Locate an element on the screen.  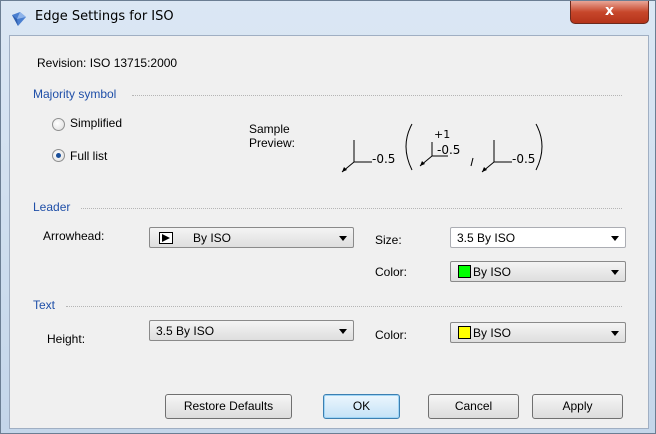
apply-button: Apply is located at coordinates (577, 406).